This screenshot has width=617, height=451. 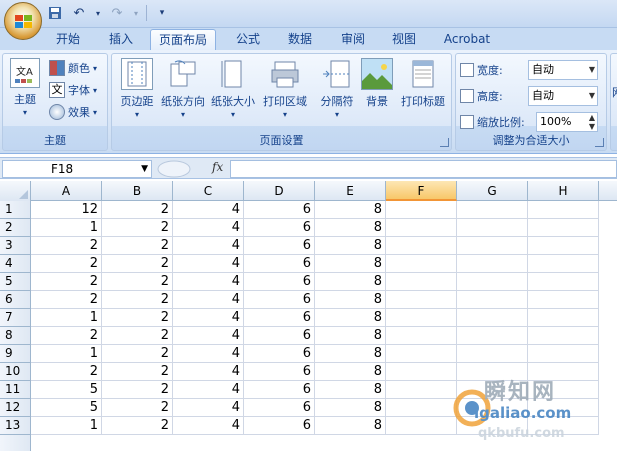 I want to click on cell-f1, so click(x=421, y=210).